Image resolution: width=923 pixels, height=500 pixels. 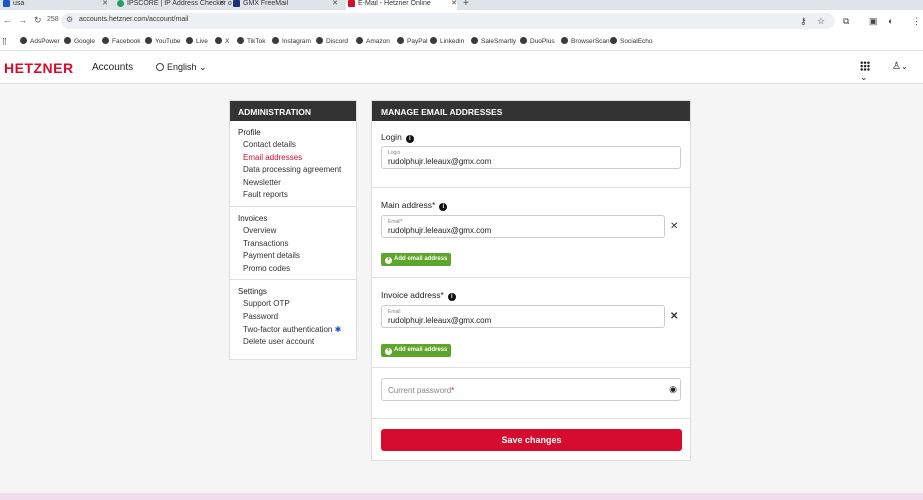 I want to click on field-label: Email, so click(x=394, y=312).